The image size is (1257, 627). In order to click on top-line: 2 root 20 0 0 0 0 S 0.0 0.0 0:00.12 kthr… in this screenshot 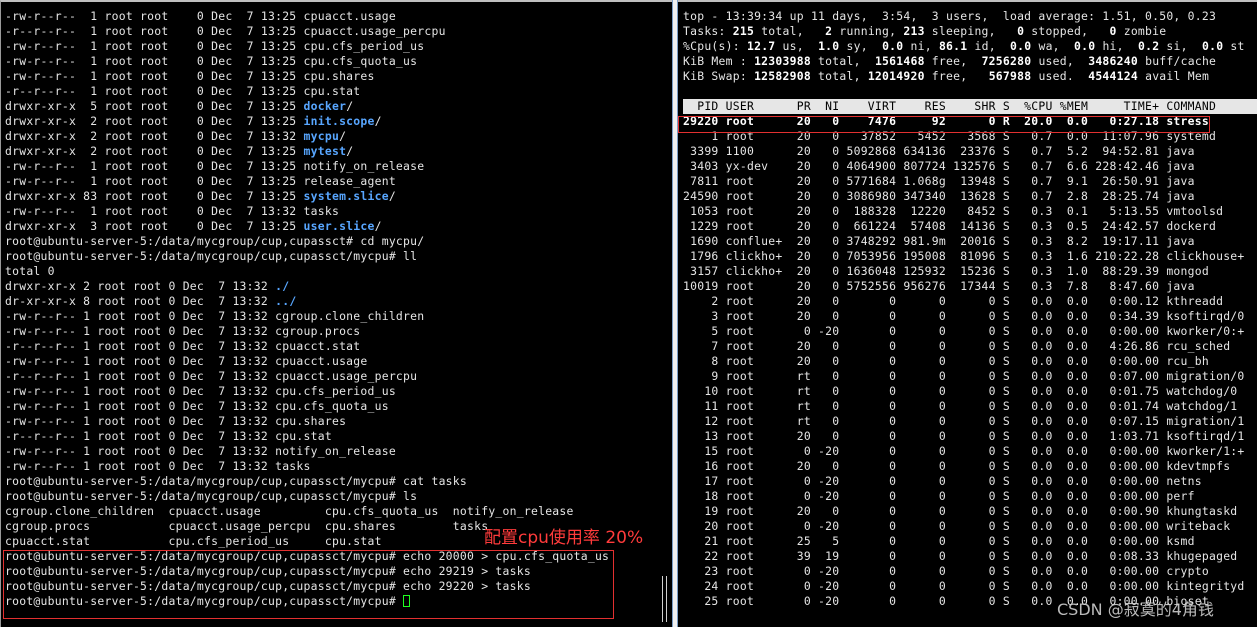, I will do `click(970, 301)`.